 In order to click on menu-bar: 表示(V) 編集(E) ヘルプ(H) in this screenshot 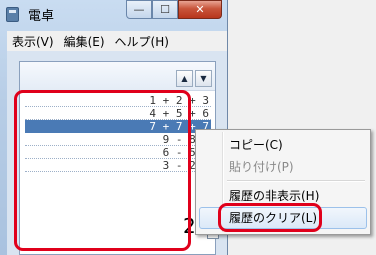, I will do `click(117, 41)`.